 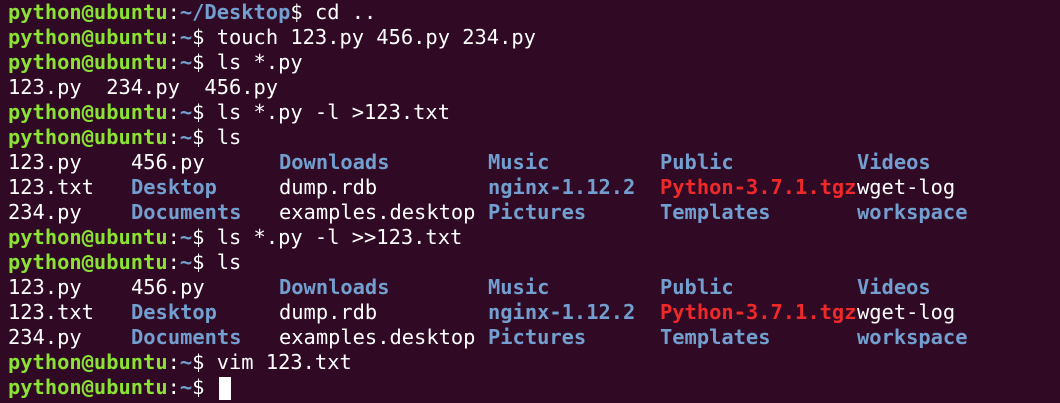 What do you see at coordinates (333, 112) in the screenshot?
I see `command-text: ls *.py -l >123.txt` at bounding box center [333, 112].